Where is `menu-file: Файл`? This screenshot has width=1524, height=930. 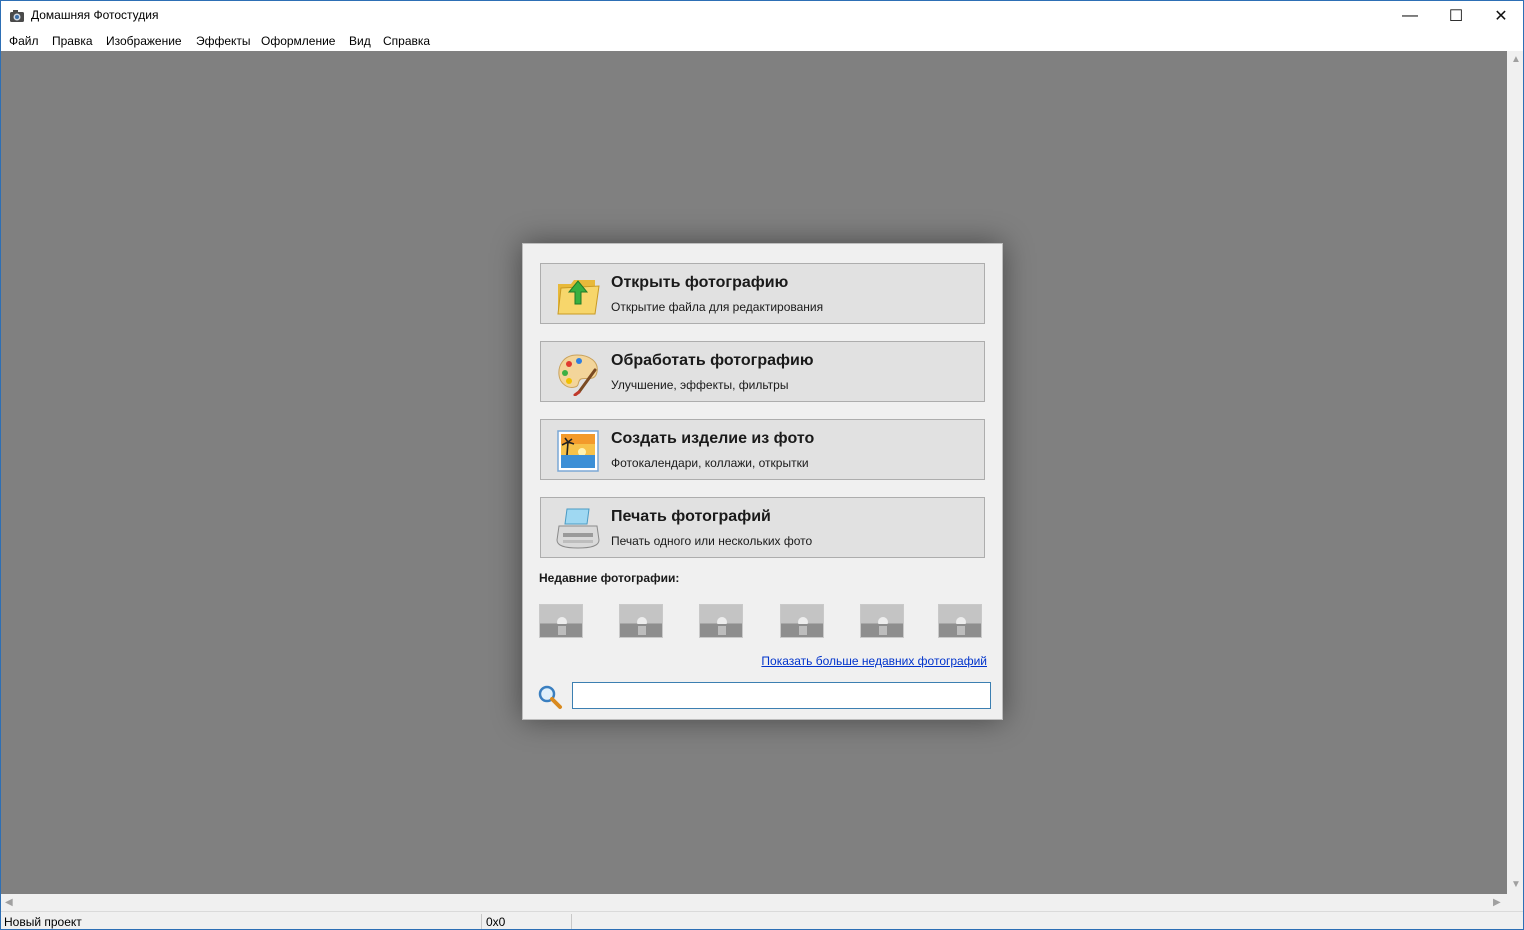 menu-file: Файл is located at coordinates (24, 41).